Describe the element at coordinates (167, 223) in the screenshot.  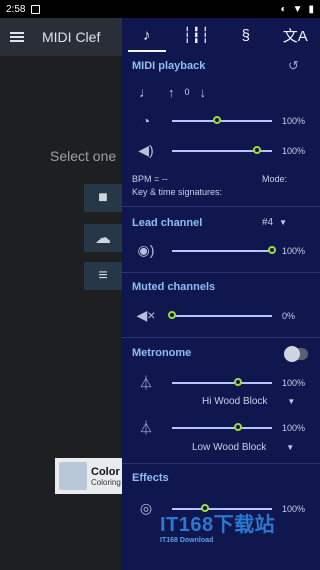
I see `lead-channel-title: Lead channel` at that location.